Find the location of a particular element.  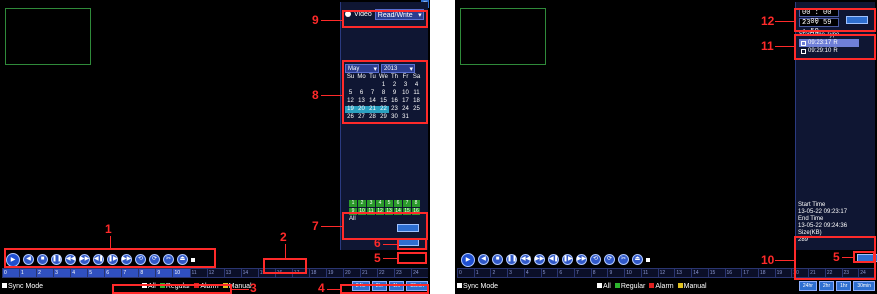

play-button: ▶ is located at coordinates (468, 259).